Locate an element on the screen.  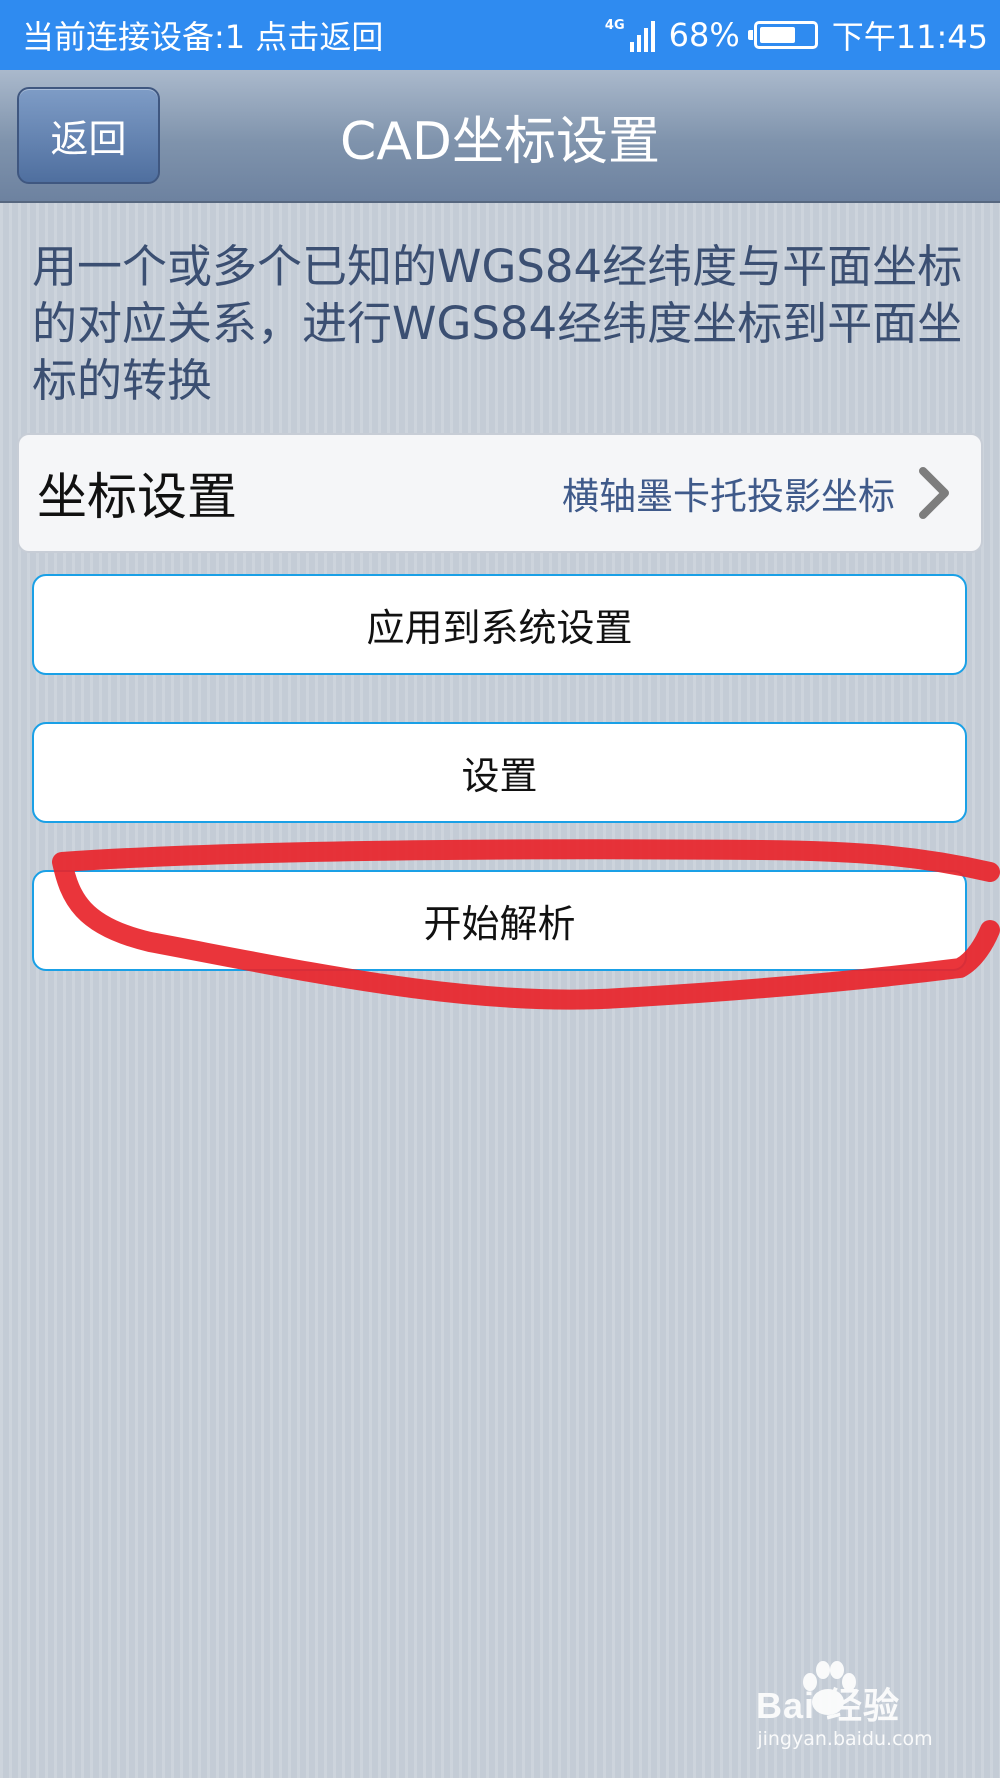
battery-percentage: 68% is located at coordinates (704, 35).